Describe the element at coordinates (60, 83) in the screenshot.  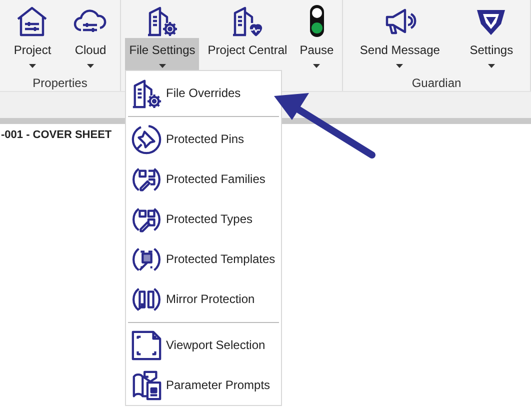
I see `group-label: Properties` at that location.